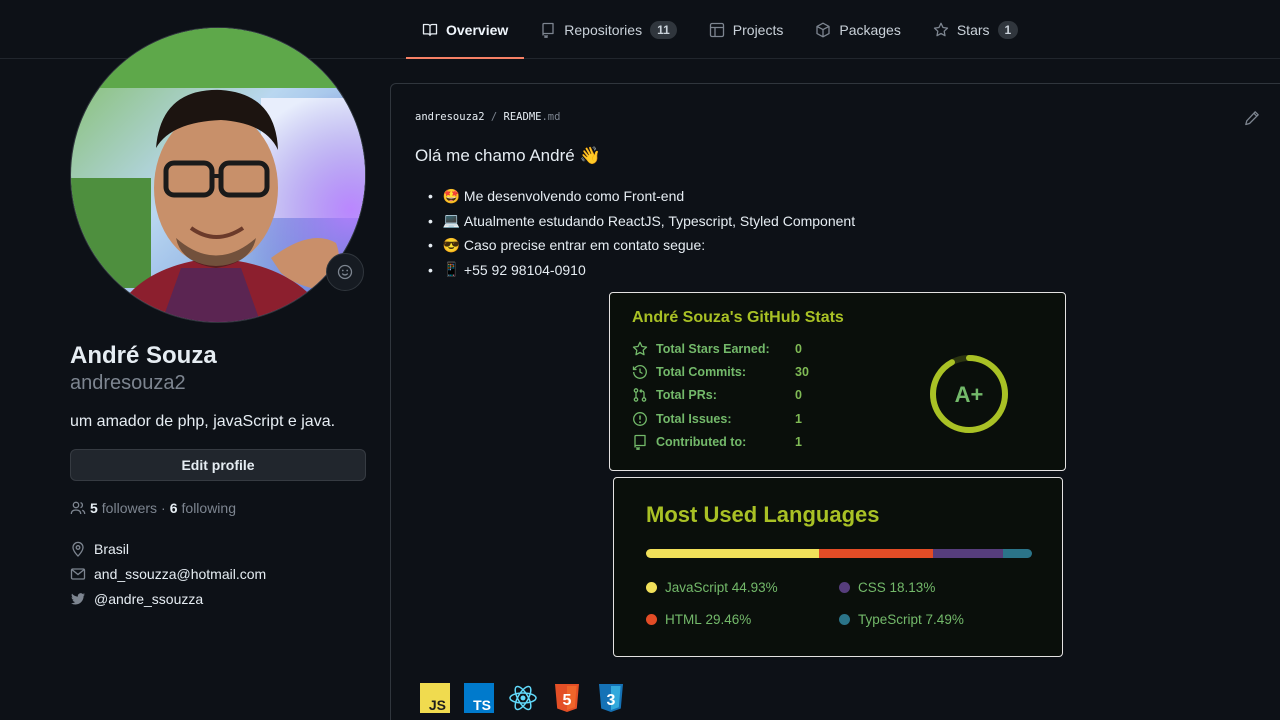 The width and height of the screenshot is (1280, 720). I want to click on readme-path-file: README.md, so click(532, 117).